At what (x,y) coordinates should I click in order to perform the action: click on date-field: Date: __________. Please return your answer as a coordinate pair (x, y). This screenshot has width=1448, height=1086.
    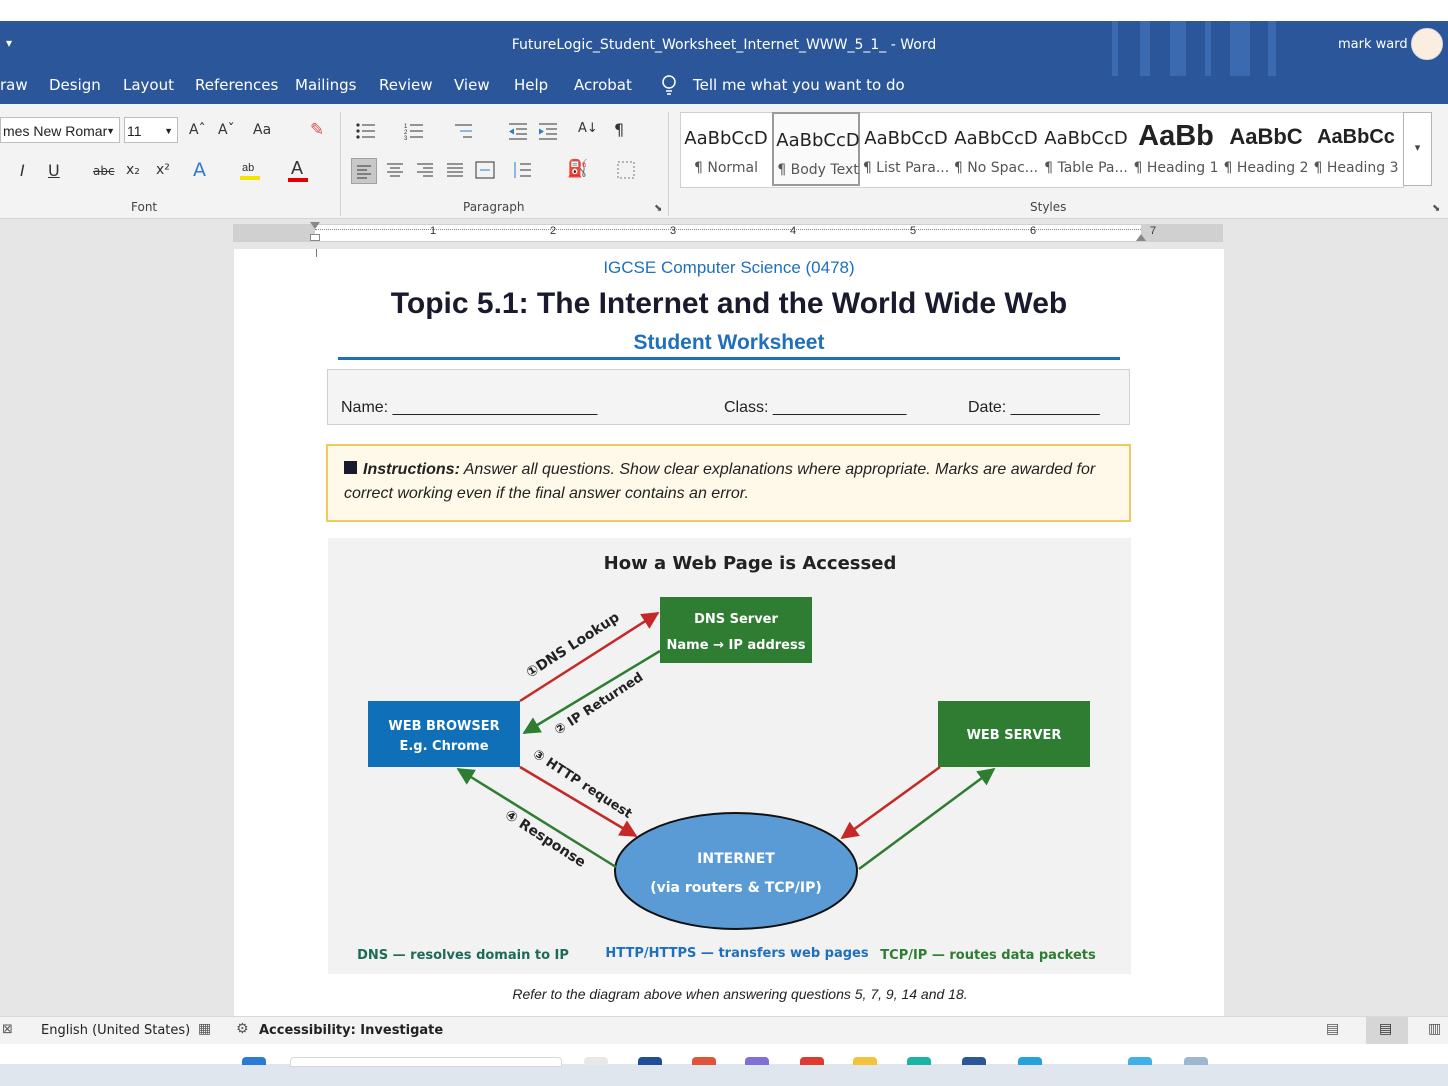
    Looking at the image, I should click on (1034, 408).